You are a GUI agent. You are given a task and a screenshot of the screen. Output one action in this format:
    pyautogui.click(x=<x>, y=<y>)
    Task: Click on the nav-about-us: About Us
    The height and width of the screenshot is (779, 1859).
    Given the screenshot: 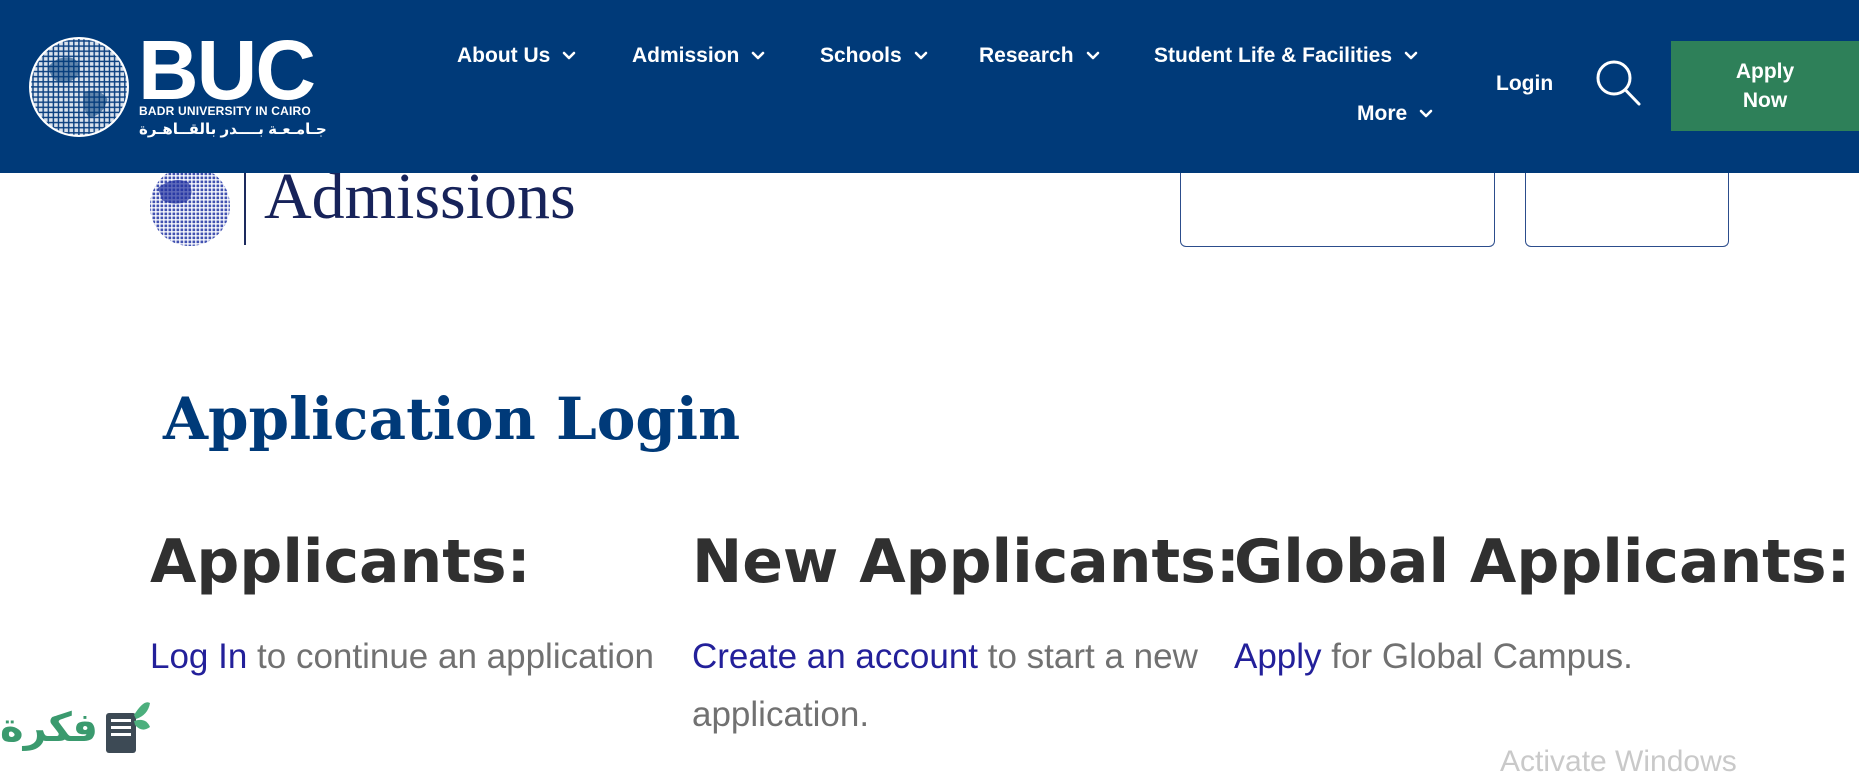 What is the action you would take?
    pyautogui.click(x=516, y=56)
    